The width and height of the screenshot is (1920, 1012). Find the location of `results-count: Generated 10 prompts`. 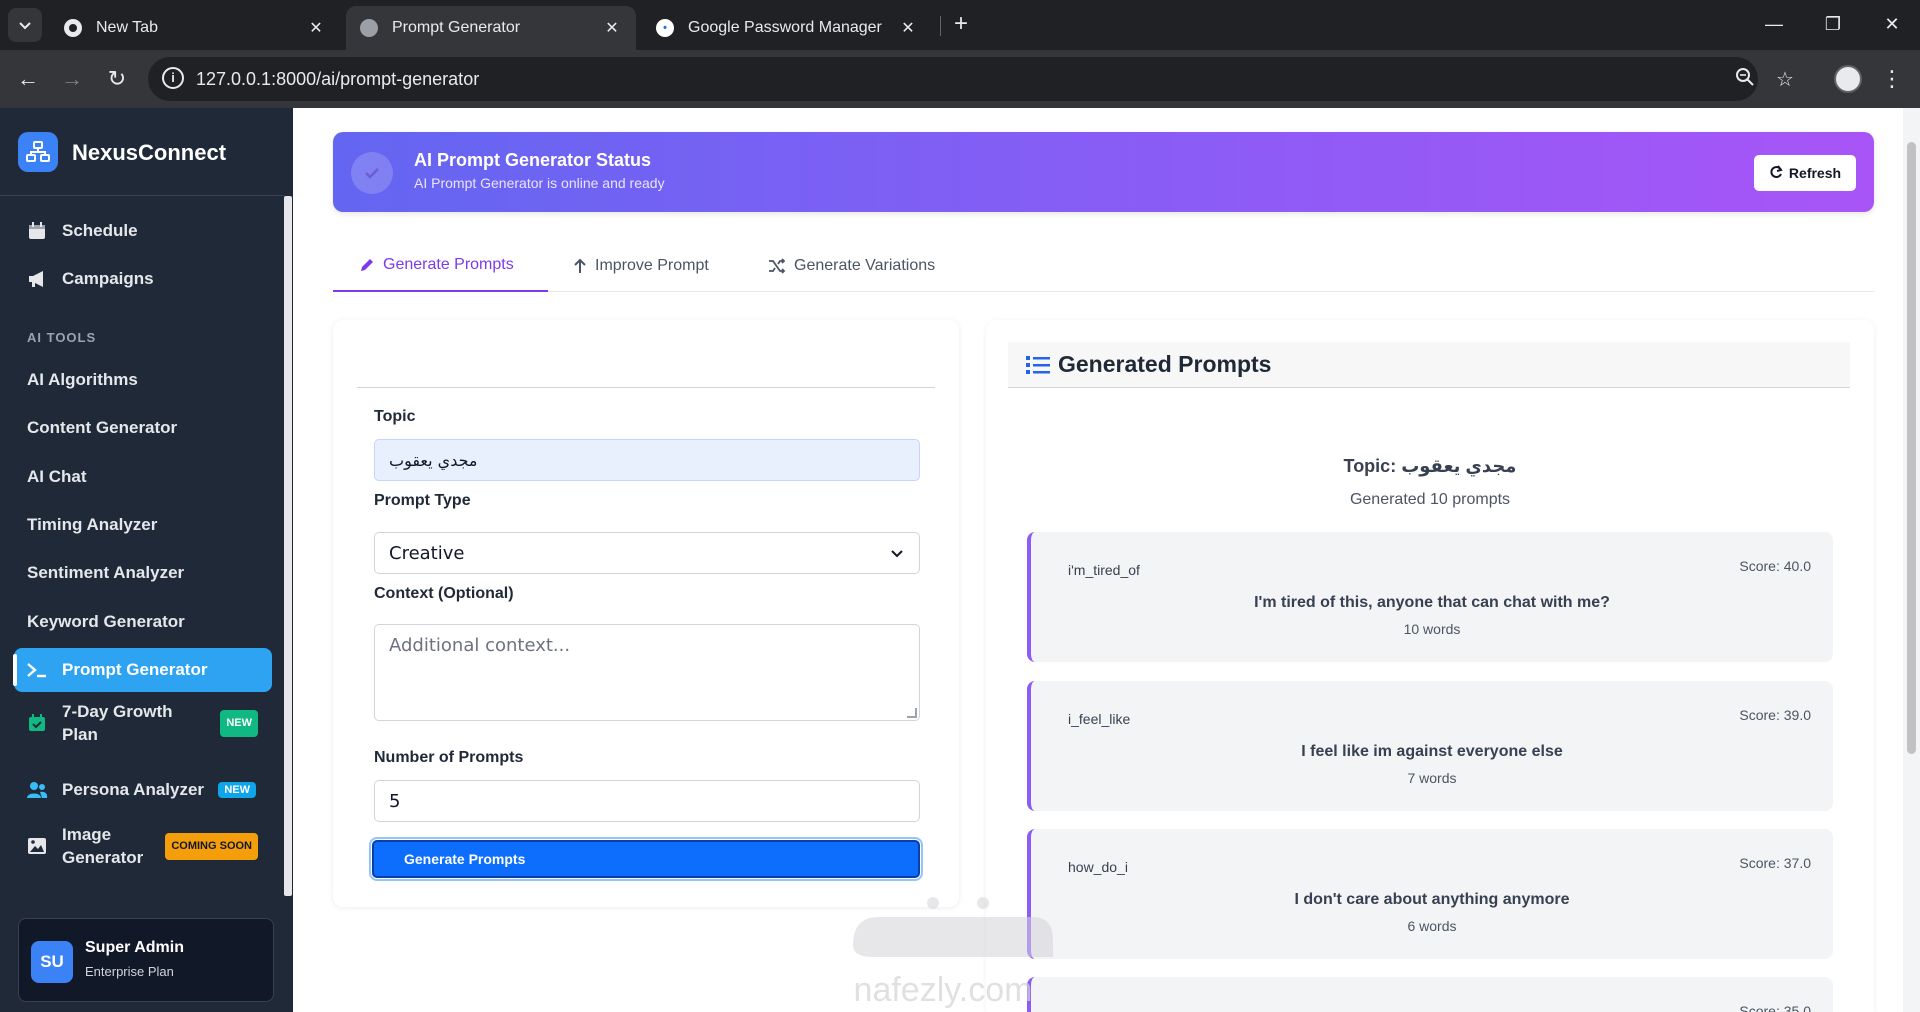

results-count: Generated 10 prompts is located at coordinates (1430, 499).